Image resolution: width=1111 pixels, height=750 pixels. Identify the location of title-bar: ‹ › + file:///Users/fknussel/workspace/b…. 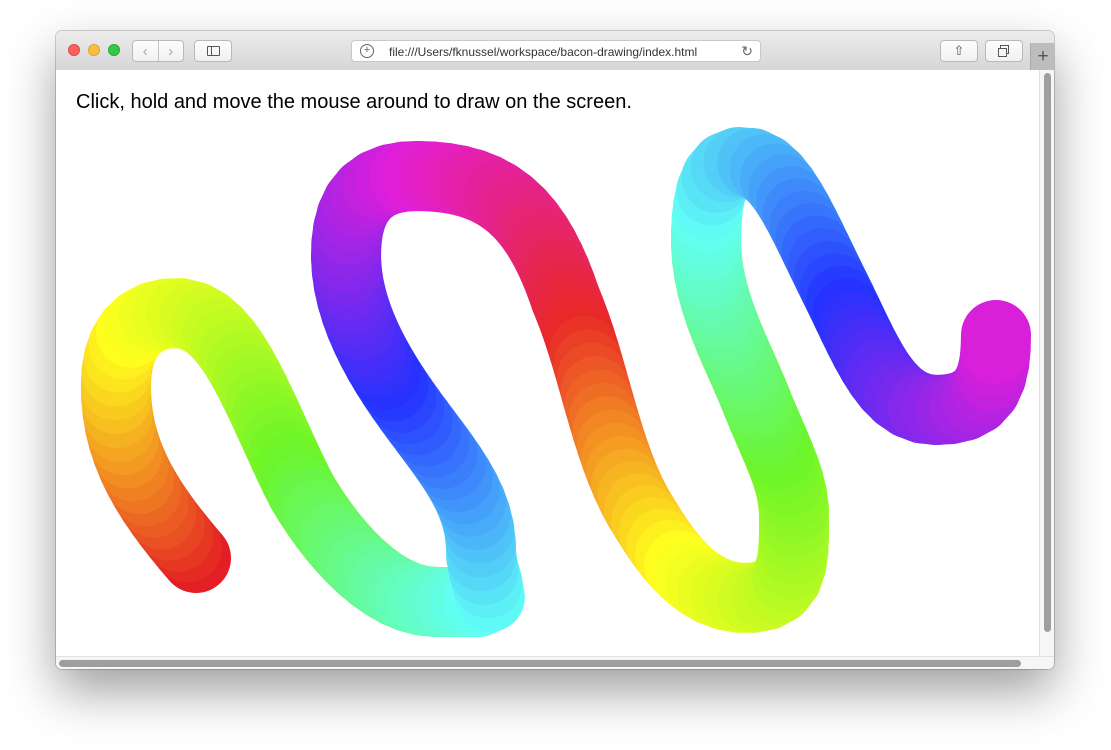
(555, 51).